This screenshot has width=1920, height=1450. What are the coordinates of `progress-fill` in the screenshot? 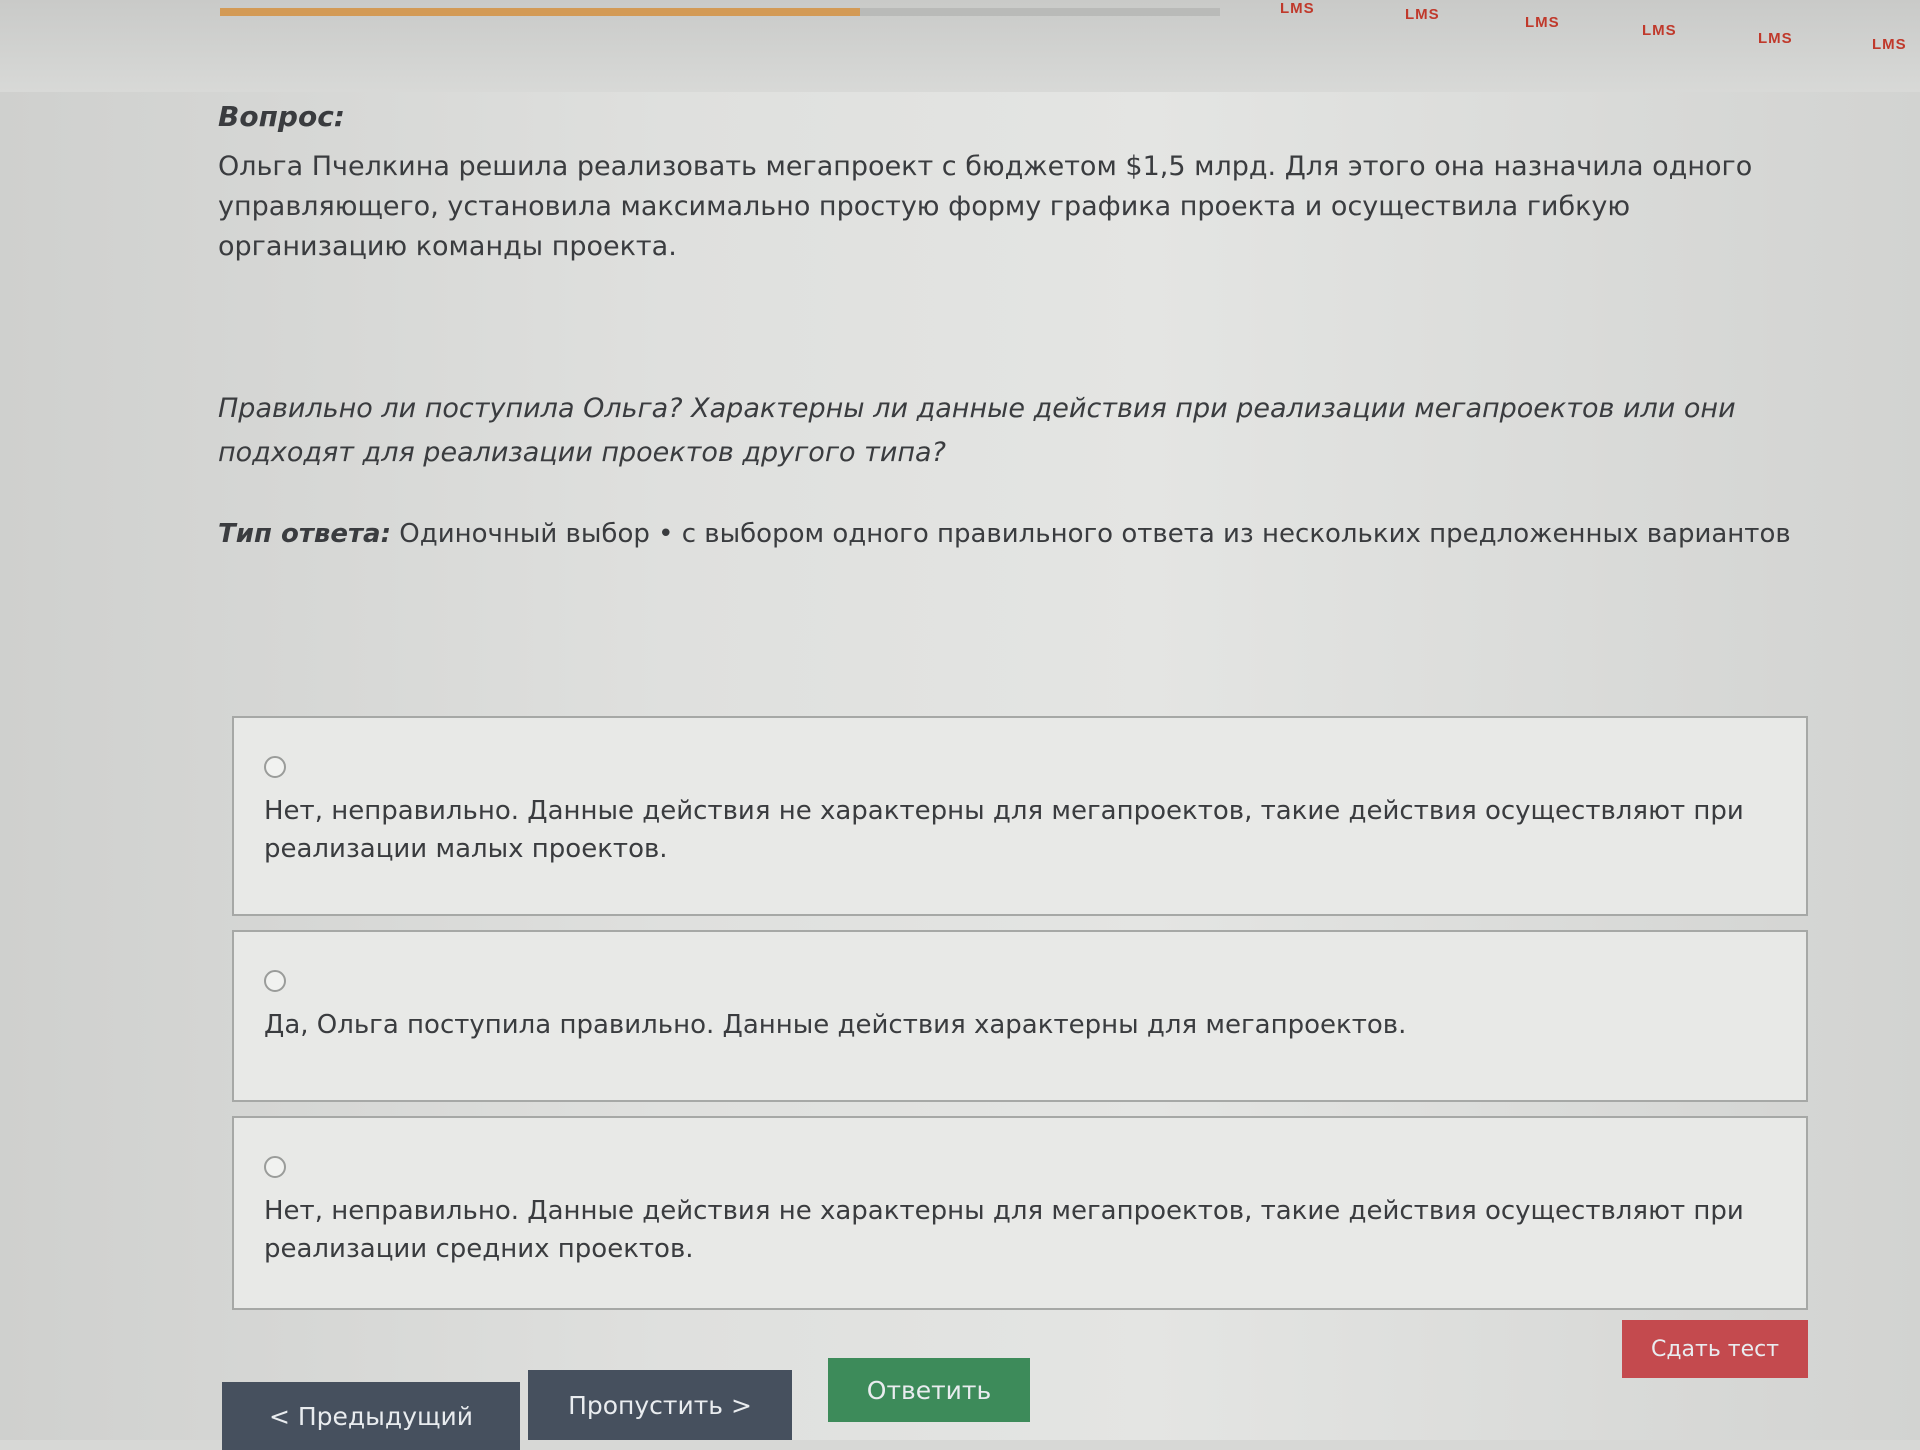 It's located at (540, 12).